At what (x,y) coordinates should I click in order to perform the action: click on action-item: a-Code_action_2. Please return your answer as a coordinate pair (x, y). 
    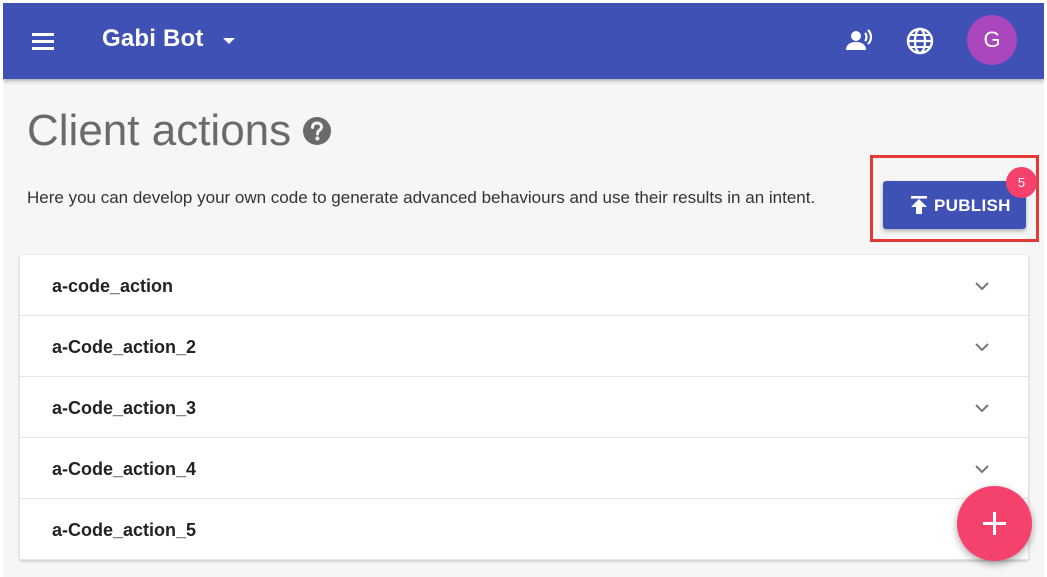
    Looking at the image, I should click on (524, 346).